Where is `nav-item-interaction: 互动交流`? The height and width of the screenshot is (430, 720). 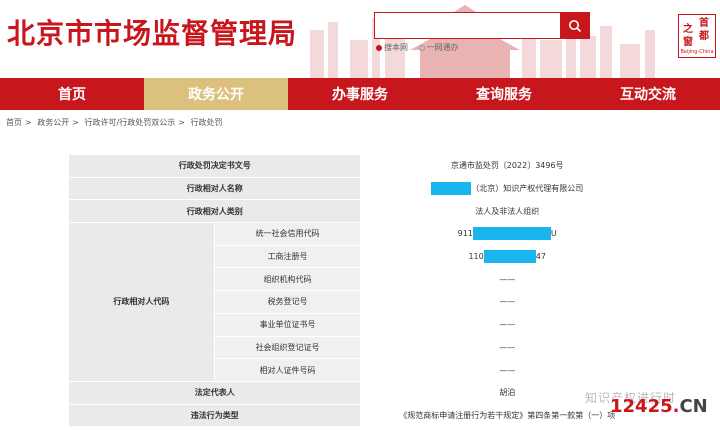 nav-item-interaction: 互动交流 is located at coordinates (648, 94).